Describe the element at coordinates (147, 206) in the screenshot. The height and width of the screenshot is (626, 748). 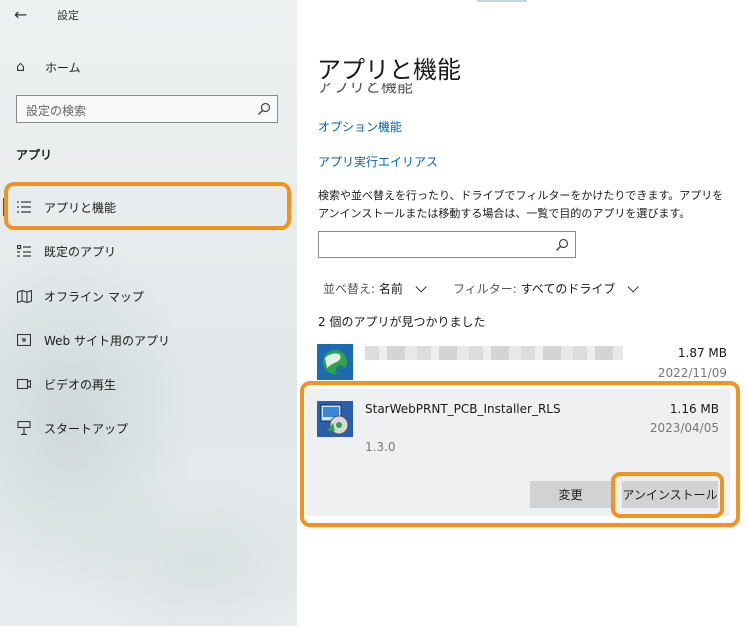
I see `highlight-annotation-apps-features` at that location.